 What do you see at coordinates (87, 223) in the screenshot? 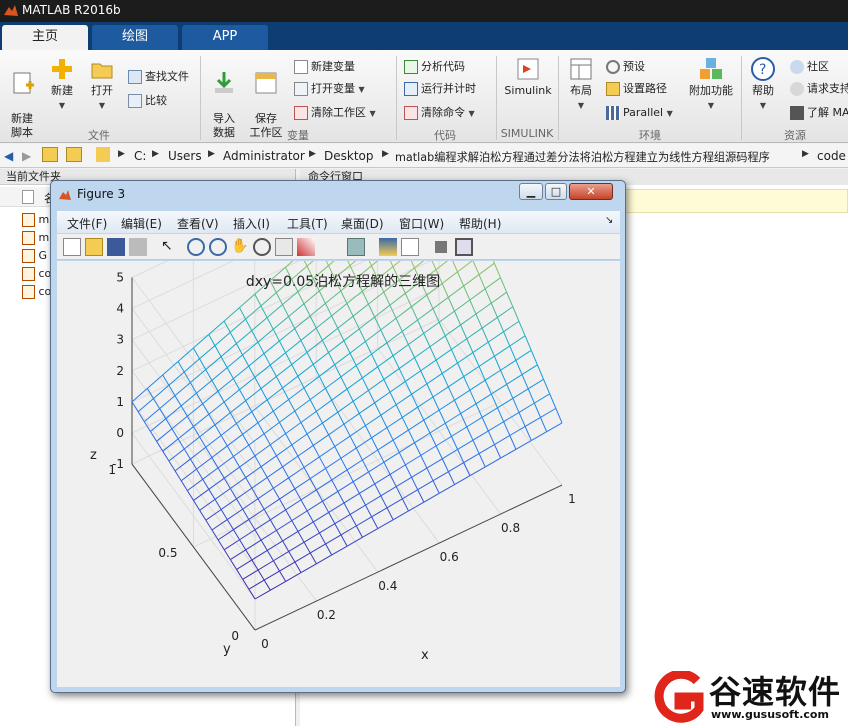
I see `menu-file: 文件(F)` at bounding box center [87, 223].